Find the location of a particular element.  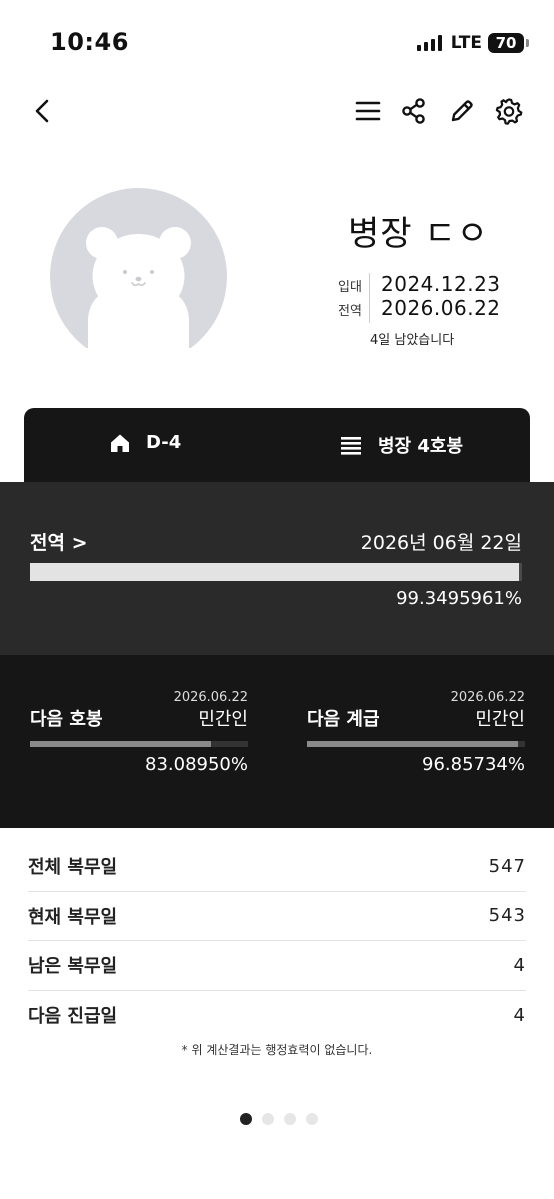

stat-label: 전체 복무일 is located at coordinates (73, 868).